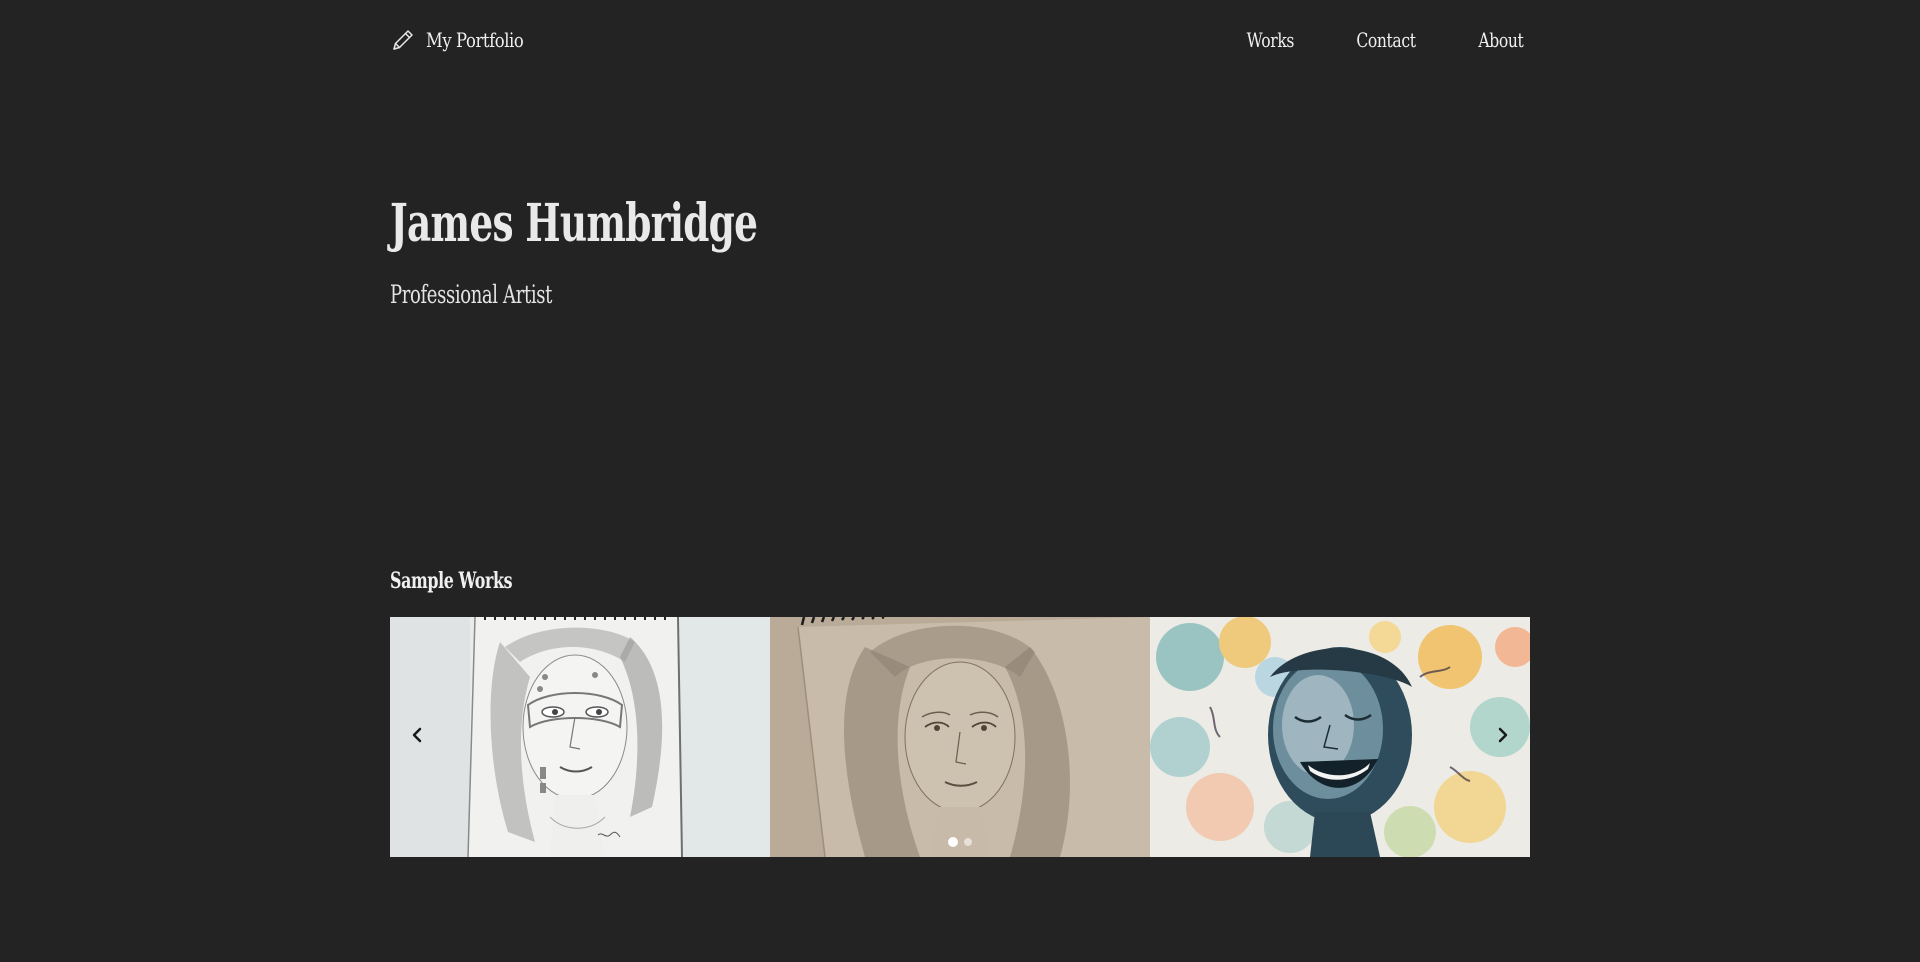 The height and width of the screenshot is (962, 1920). What do you see at coordinates (960, 40) in the screenshot?
I see `site-header: My Portfolio Works Contact About` at bounding box center [960, 40].